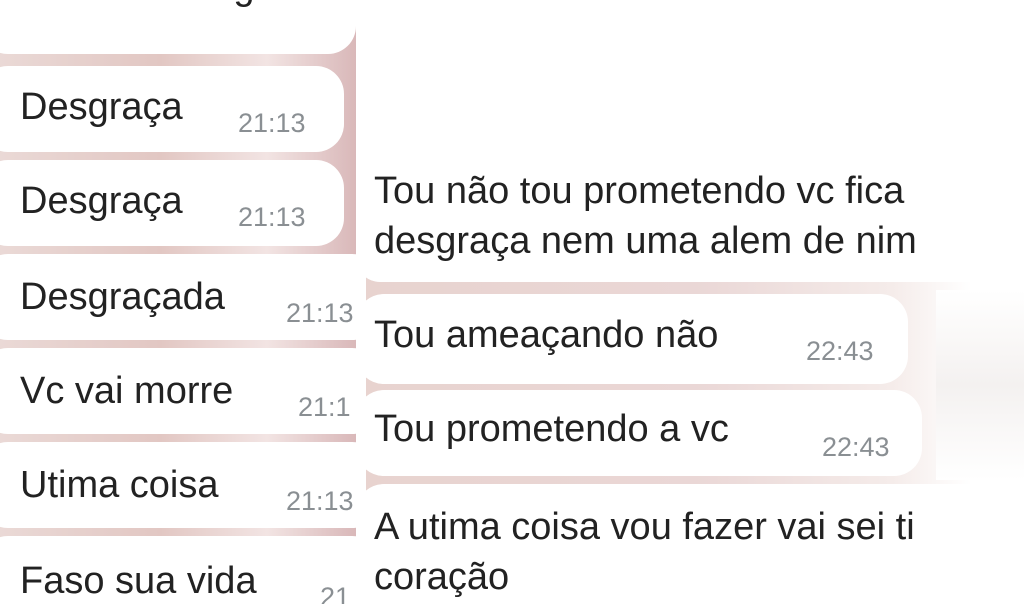 This screenshot has width=1024, height=604. What do you see at coordinates (442, 577) in the screenshot?
I see `message-text-line: coração` at bounding box center [442, 577].